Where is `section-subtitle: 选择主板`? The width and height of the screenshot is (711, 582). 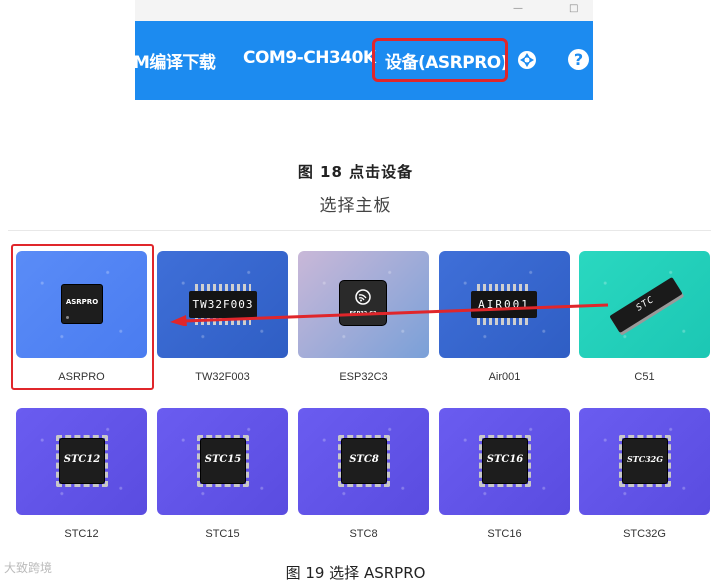
section-subtitle: 选择主板 is located at coordinates (355, 206).